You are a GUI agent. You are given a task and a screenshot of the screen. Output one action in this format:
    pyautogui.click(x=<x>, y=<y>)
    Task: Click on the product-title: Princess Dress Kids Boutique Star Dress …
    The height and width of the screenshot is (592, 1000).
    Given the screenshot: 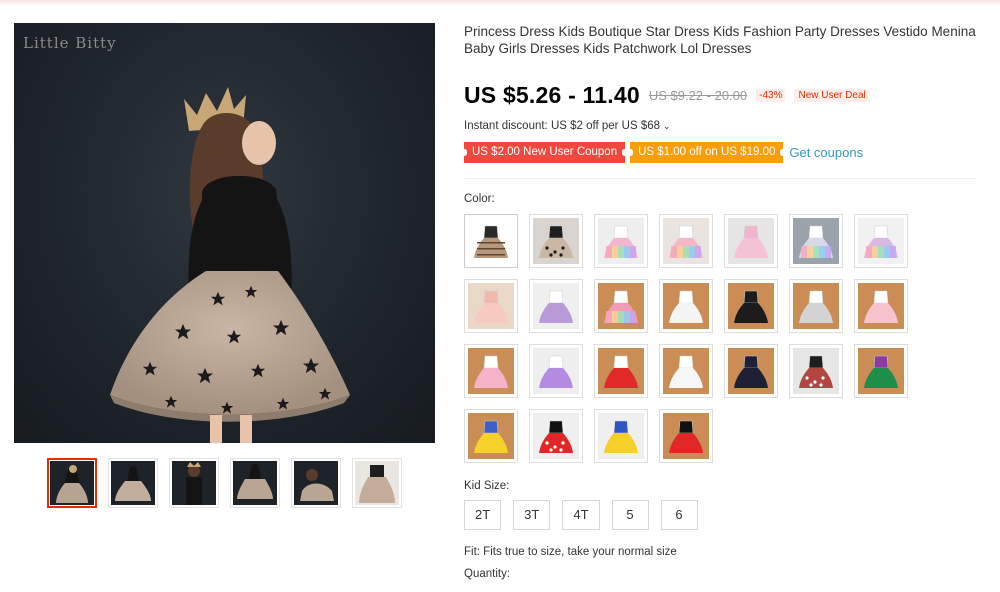 What is the action you would take?
    pyautogui.click(x=720, y=40)
    